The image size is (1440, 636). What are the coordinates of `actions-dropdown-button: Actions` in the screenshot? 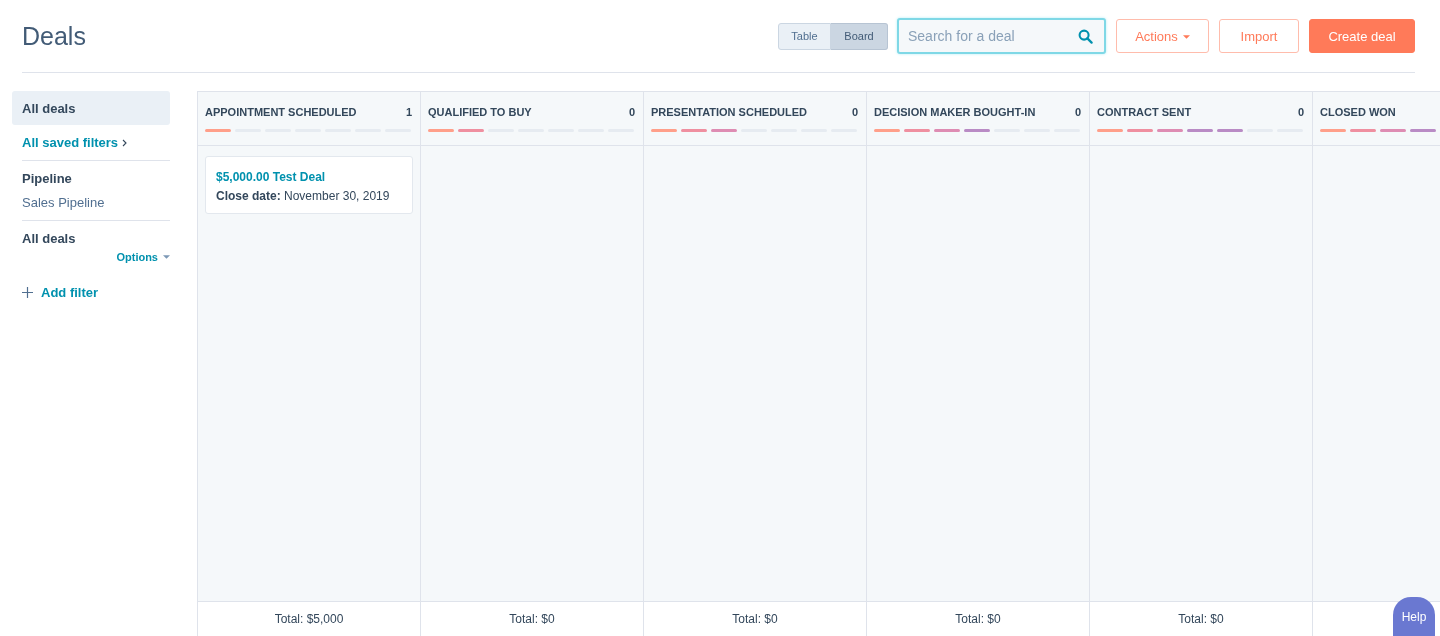 It's located at (1162, 36).